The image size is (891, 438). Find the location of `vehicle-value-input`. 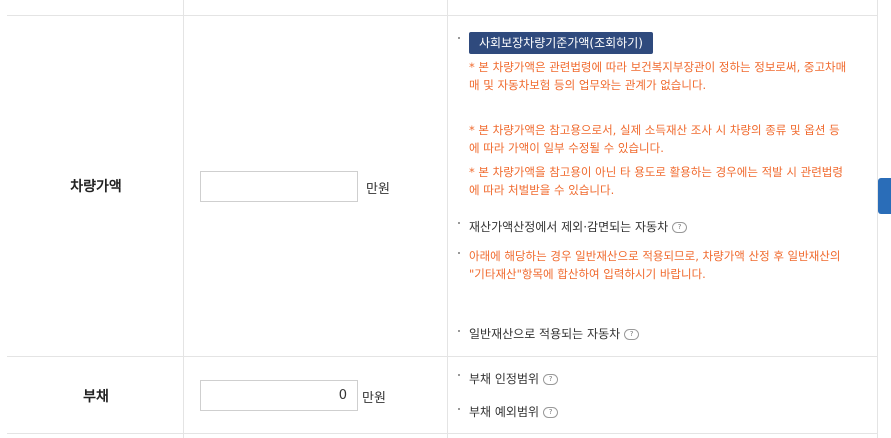

vehicle-value-input is located at coordinates (279, 186).